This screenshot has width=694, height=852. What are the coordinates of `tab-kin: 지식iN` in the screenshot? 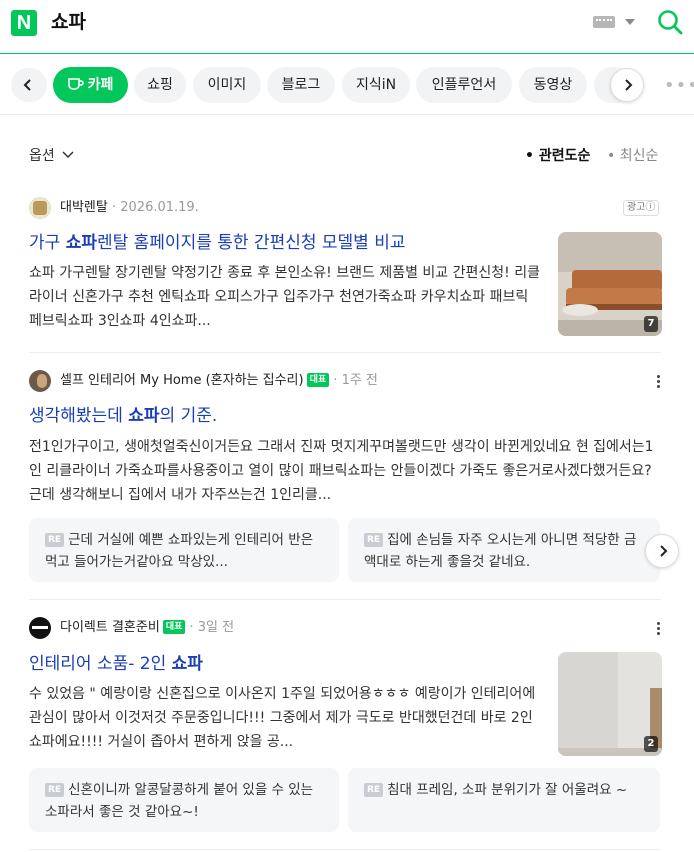 It's located at (376, 85).